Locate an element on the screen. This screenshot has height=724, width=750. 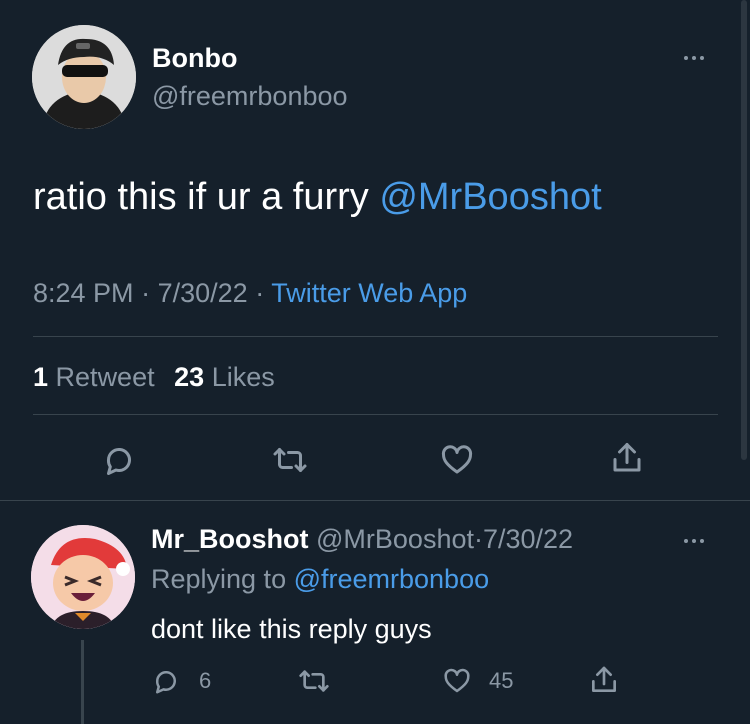
reply-reply-count: 6 is located at coordinates (205, 680).